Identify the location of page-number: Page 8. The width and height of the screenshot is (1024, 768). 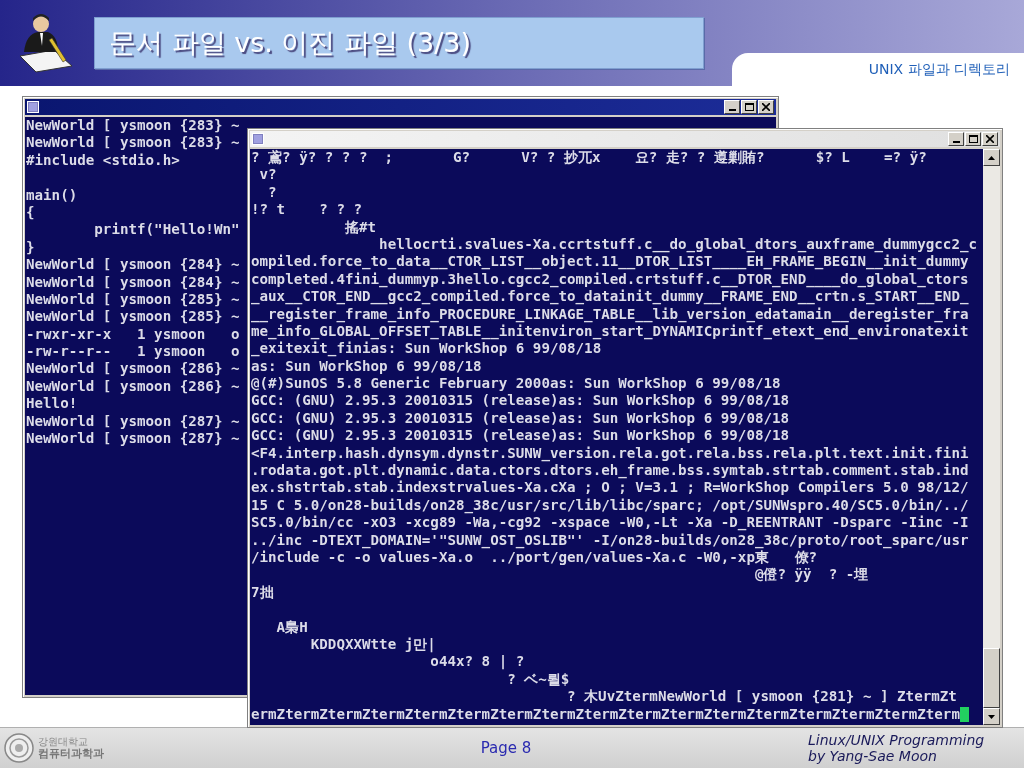
(506, 748).